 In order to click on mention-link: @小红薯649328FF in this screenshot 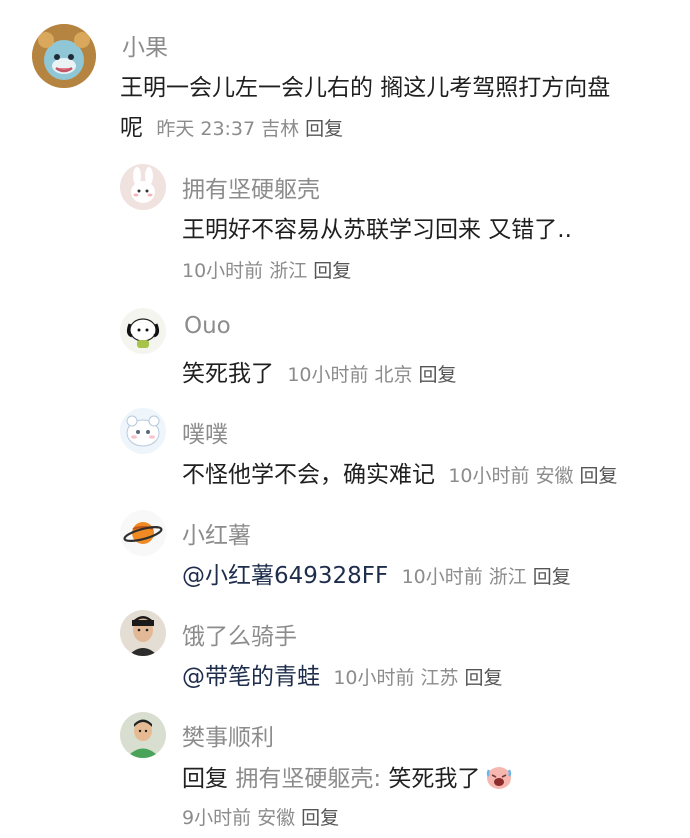, I will do `click(285, 576)`.